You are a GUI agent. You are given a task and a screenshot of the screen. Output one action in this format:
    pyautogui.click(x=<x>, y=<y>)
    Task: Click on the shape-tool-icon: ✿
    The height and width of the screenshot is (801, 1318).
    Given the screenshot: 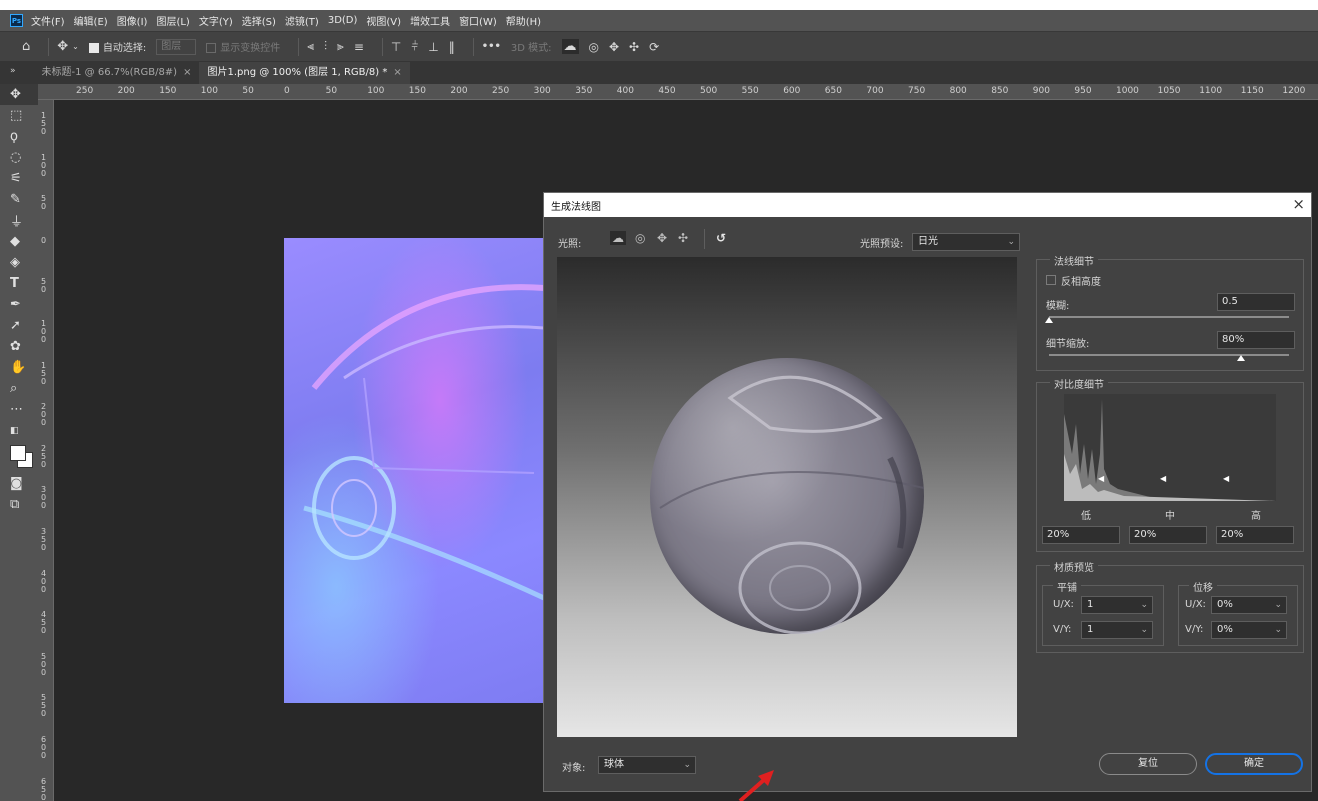 What is the action you would take?
    pyautogui.click(x=19, y=346)
    